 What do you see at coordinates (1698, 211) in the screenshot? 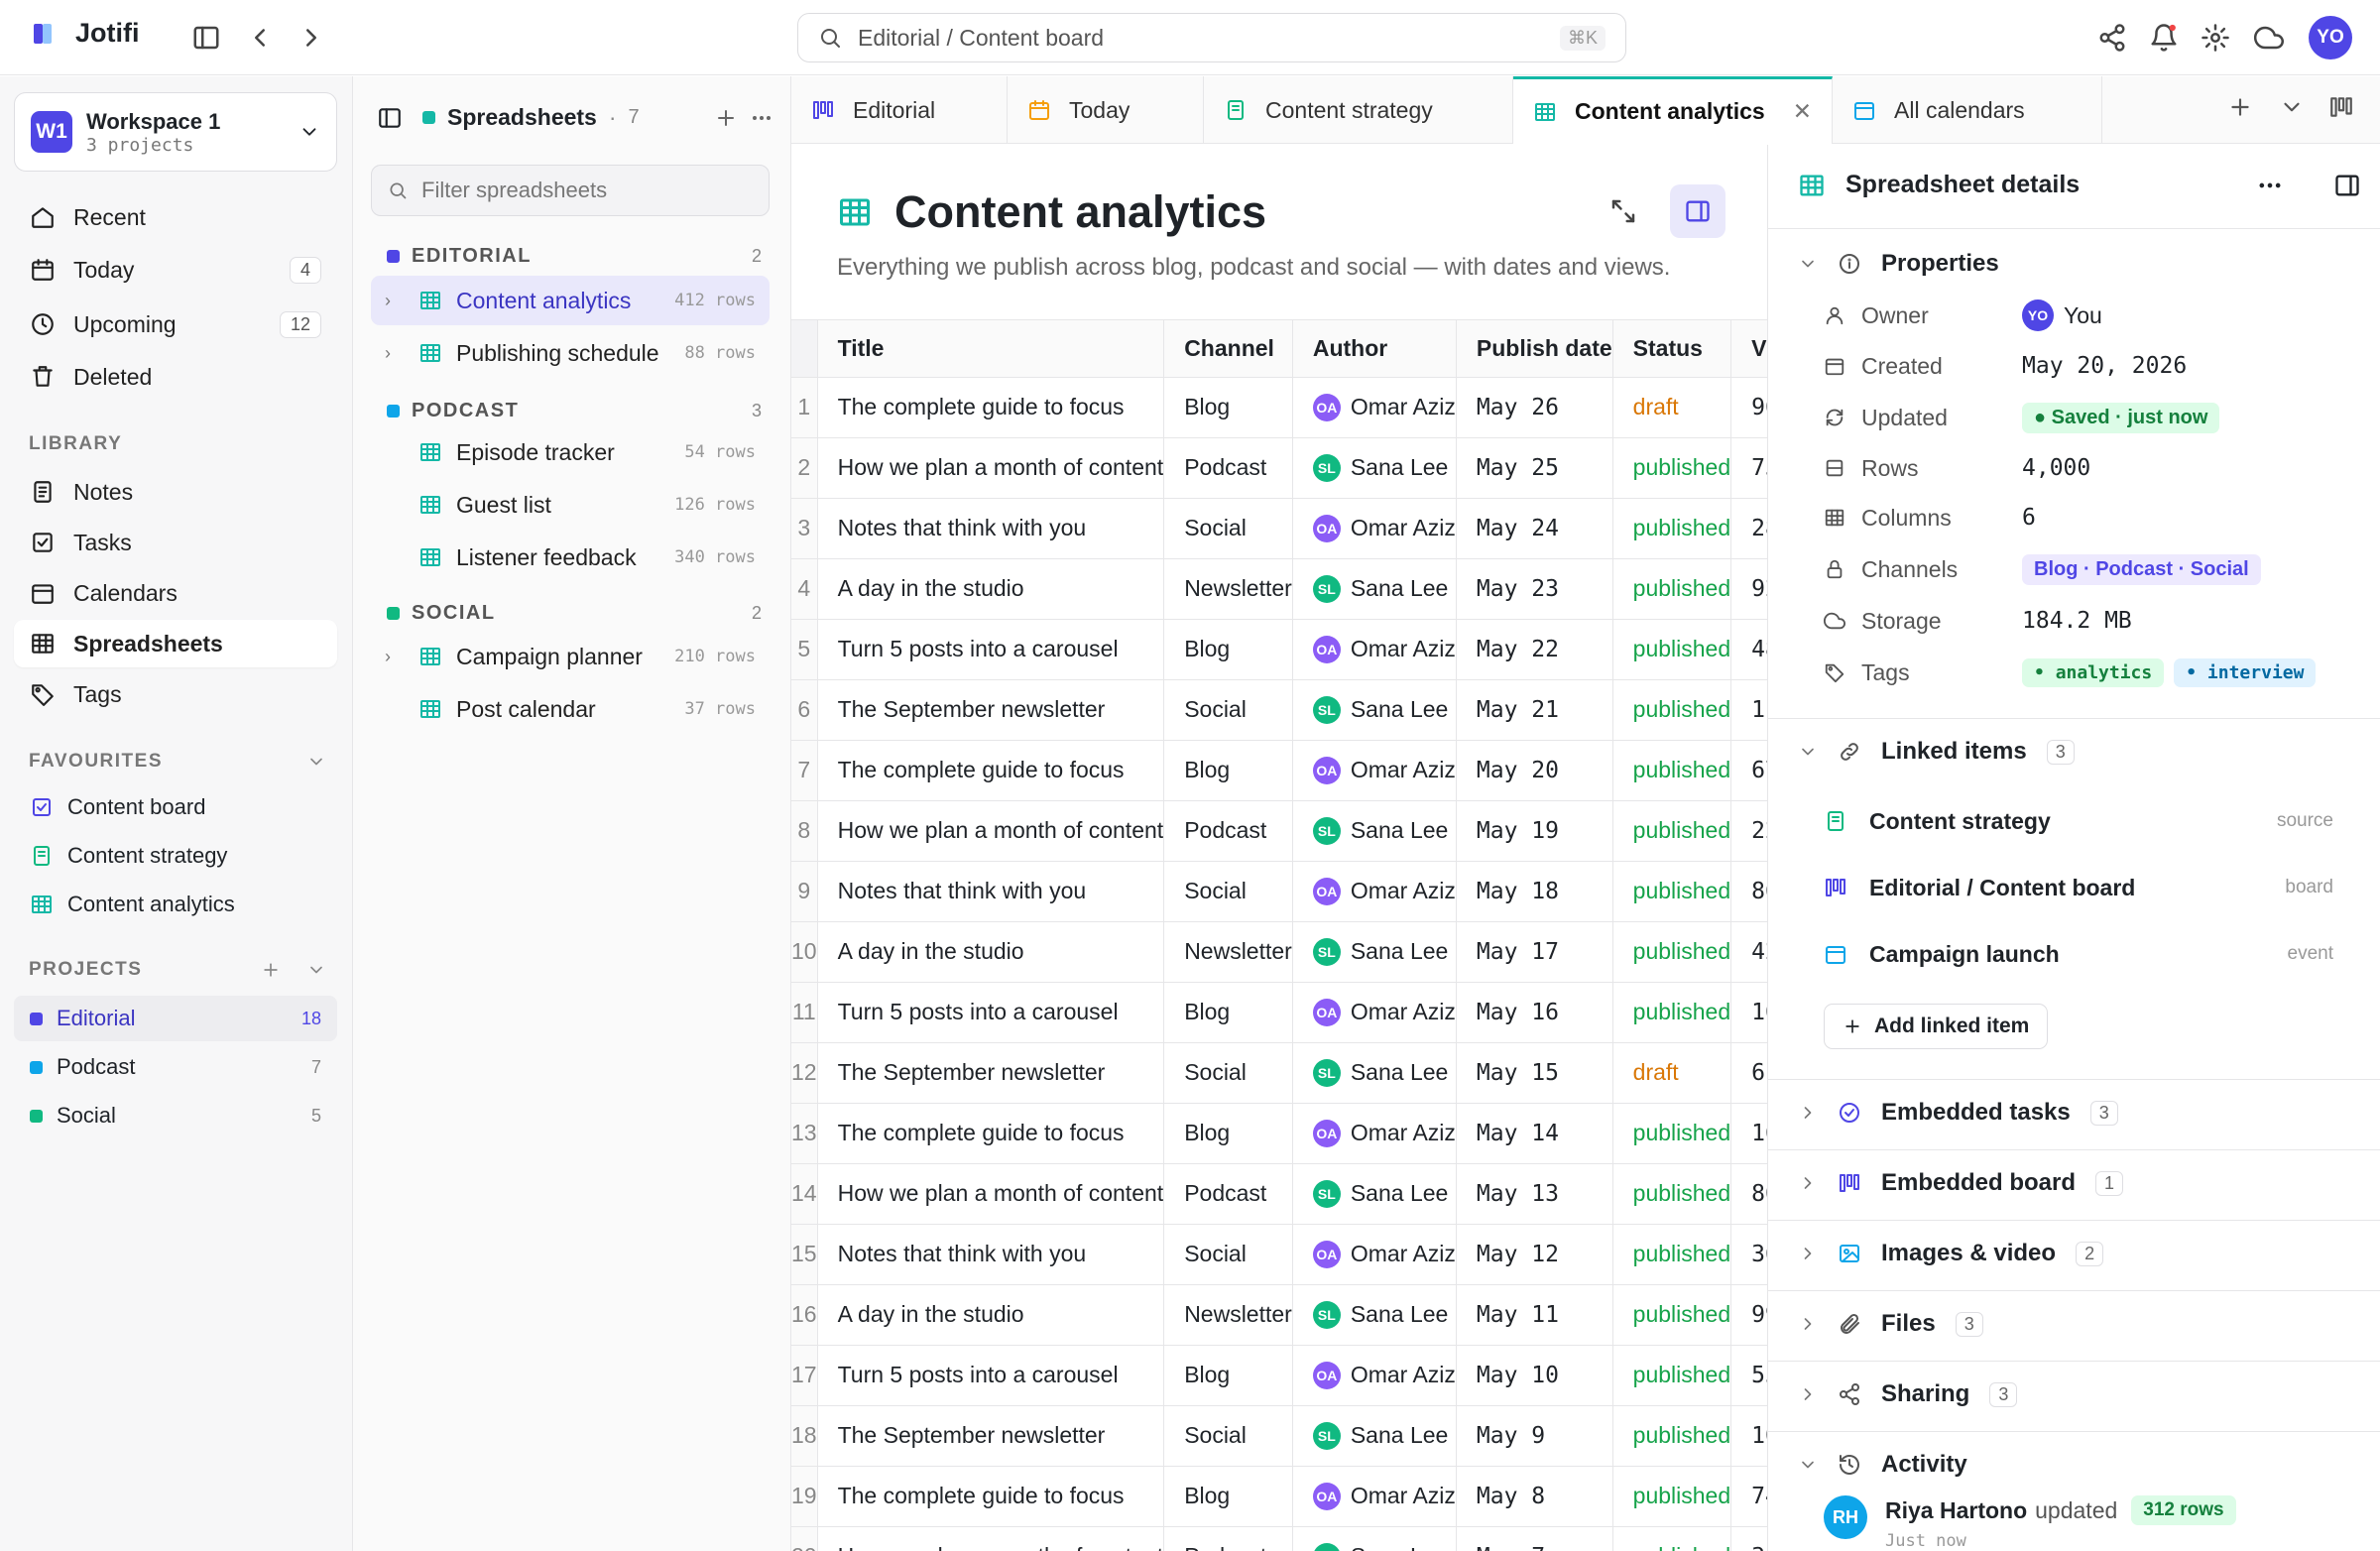
I see `details-panel-toggle` at bounding box center [1698, 211].